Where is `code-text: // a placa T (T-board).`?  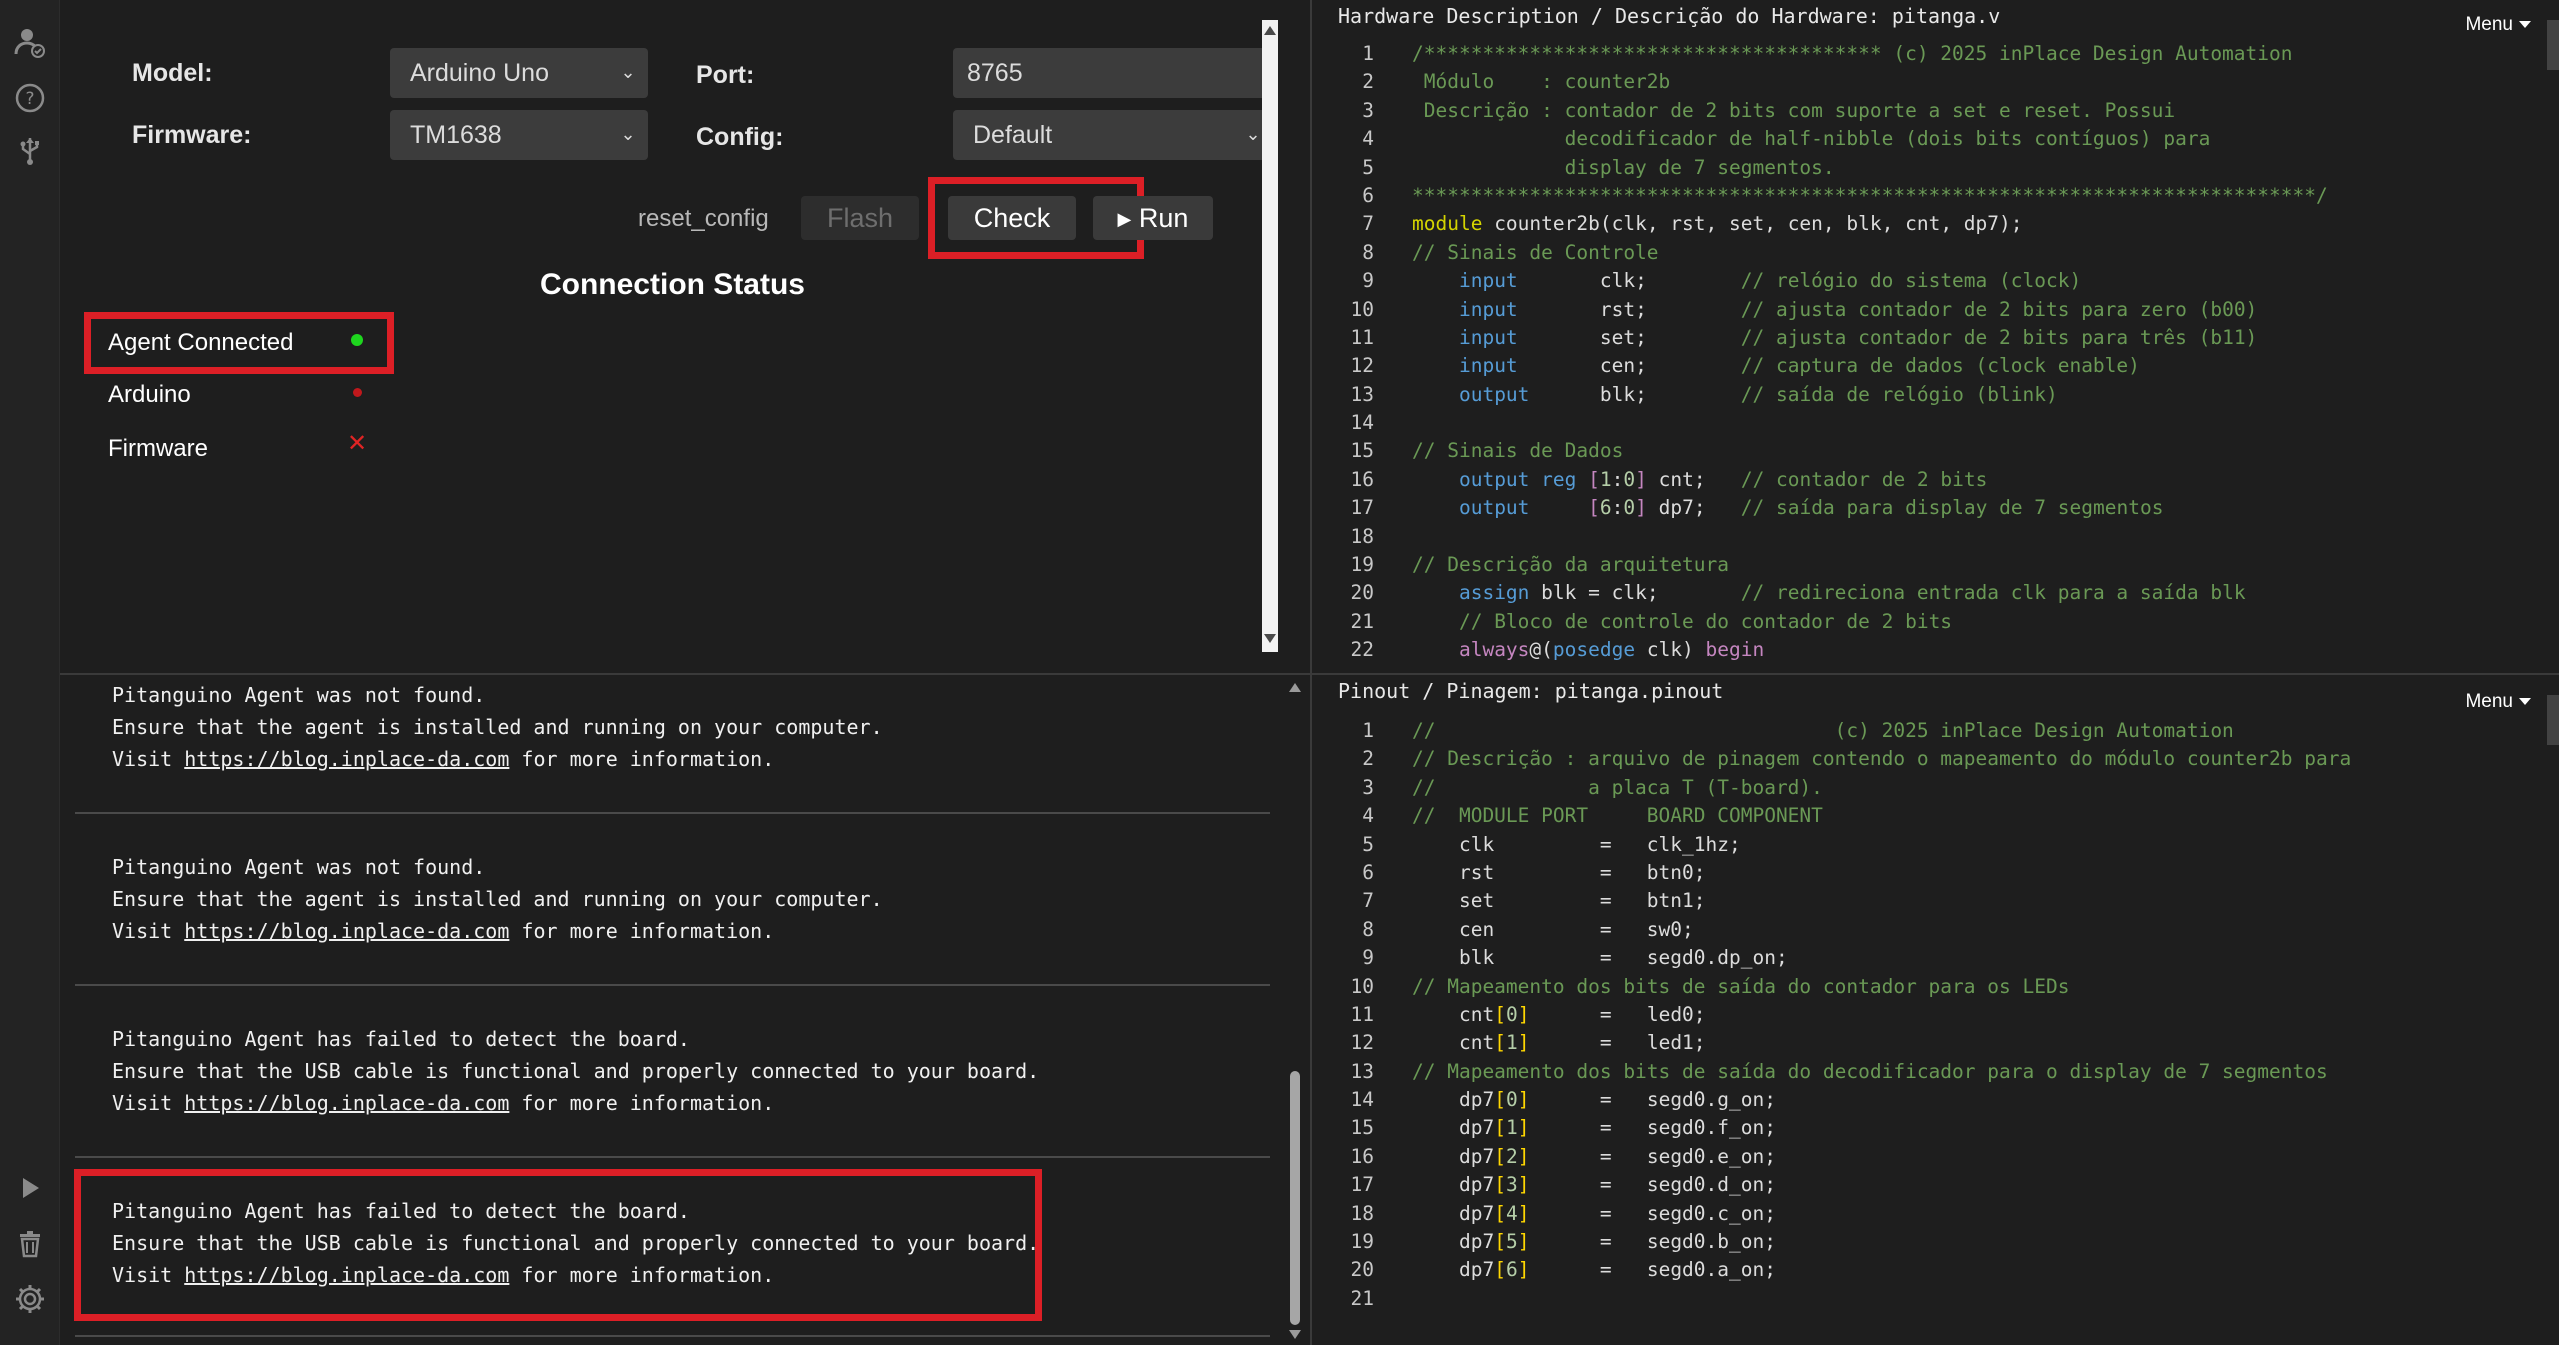
code-text: // a placa T (T-board). is located at coordinates (1617, 787).